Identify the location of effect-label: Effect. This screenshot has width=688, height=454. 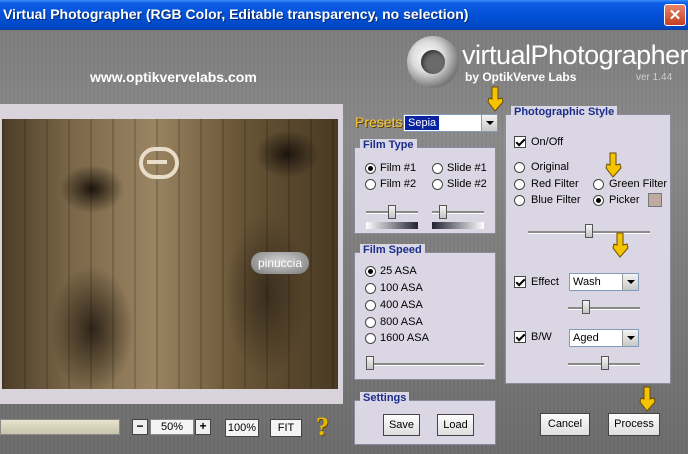
(545, 282).